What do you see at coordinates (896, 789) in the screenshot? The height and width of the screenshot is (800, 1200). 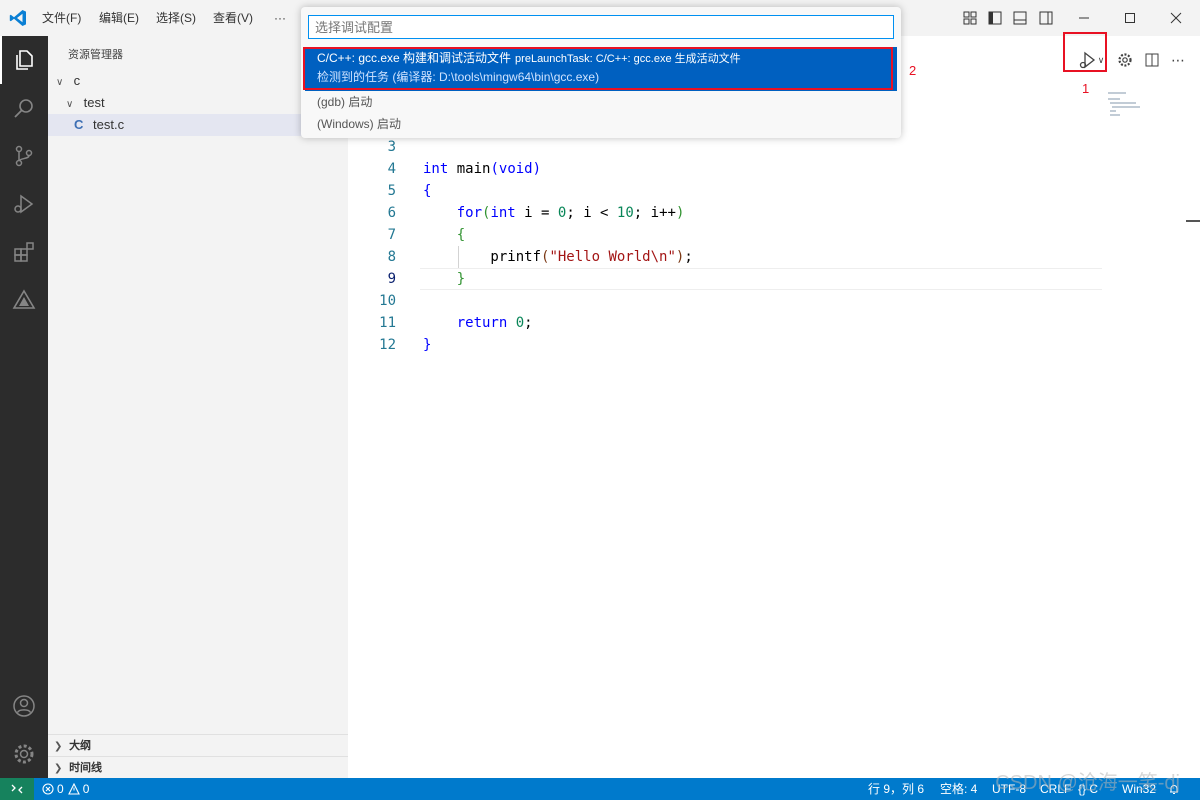 I see `cursor-position: 行 9，列 6` at bounding box center [896, 789].